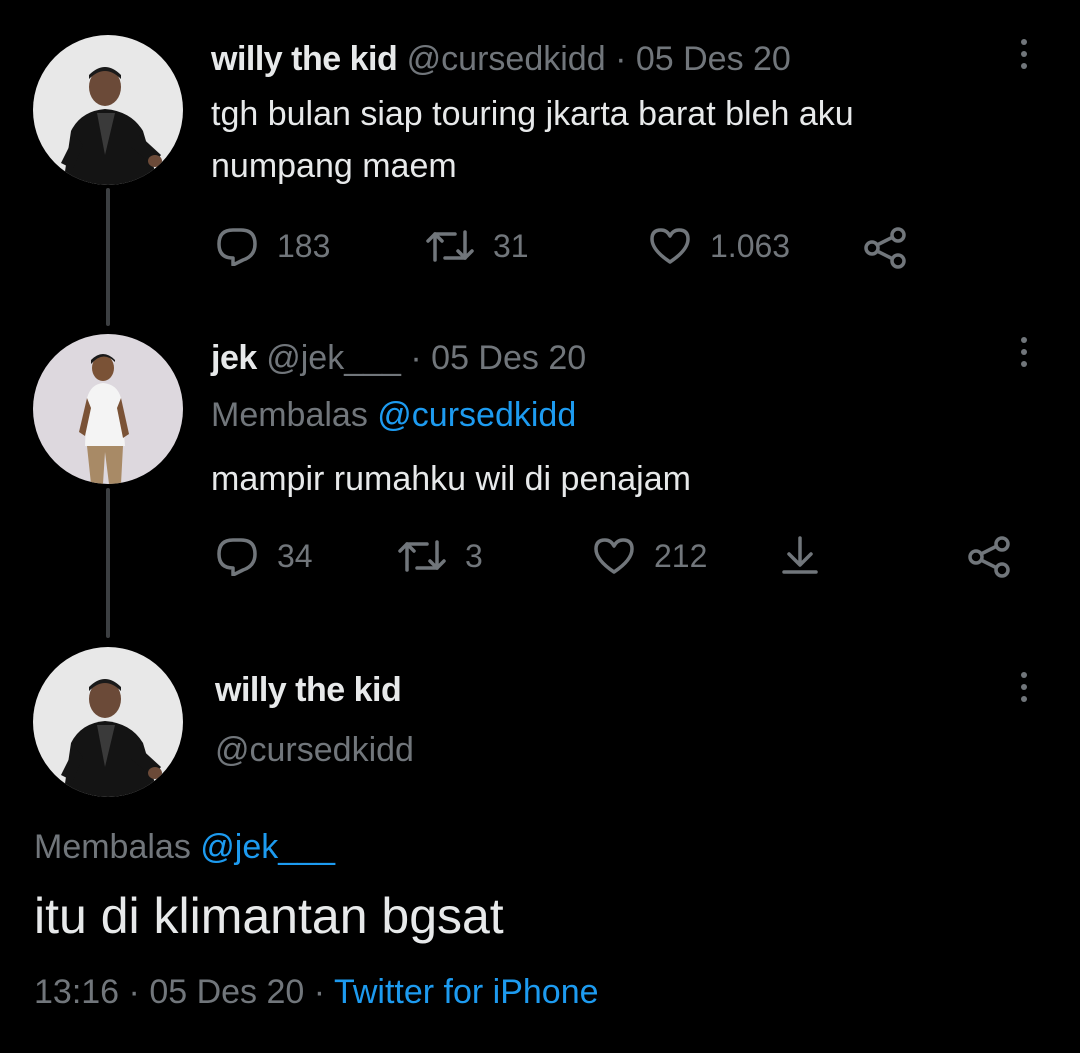 Image resolution: width=1080 pixels, height=1053 pixels. What do you see at coordinates (334, 166) in the screenshot?
I see `tweet-1-text-line-2: numpang maem` at bounding box center [334, 166].